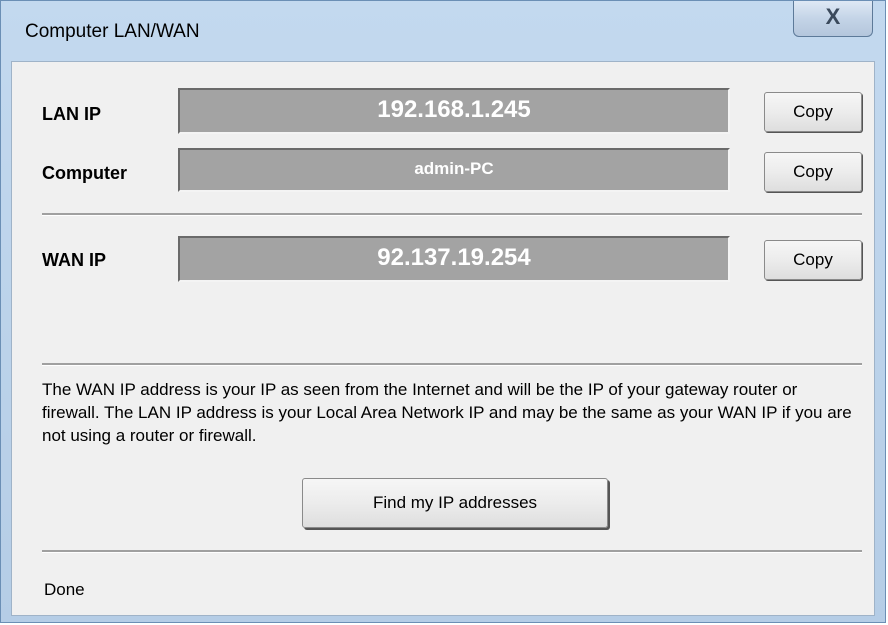  I want to click on status-text: Done, so click(64, 589).